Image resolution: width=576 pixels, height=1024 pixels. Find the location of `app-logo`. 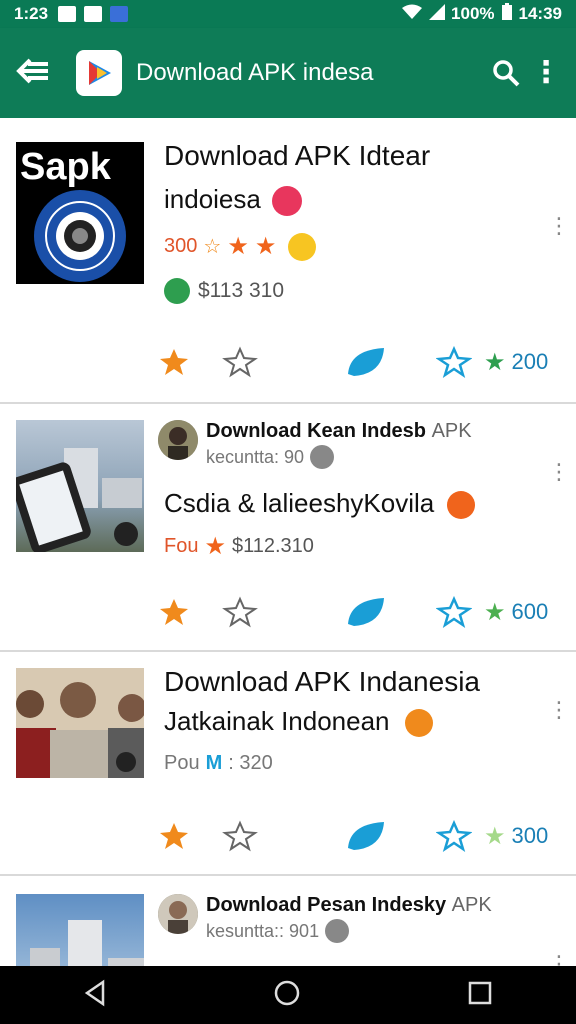

app-logo is located at coordinates (99, 73).